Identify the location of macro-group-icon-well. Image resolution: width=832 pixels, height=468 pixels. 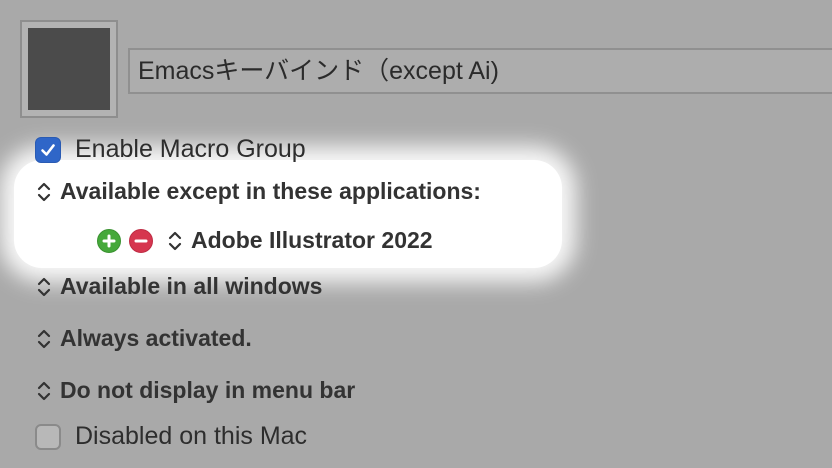
(69, 69).